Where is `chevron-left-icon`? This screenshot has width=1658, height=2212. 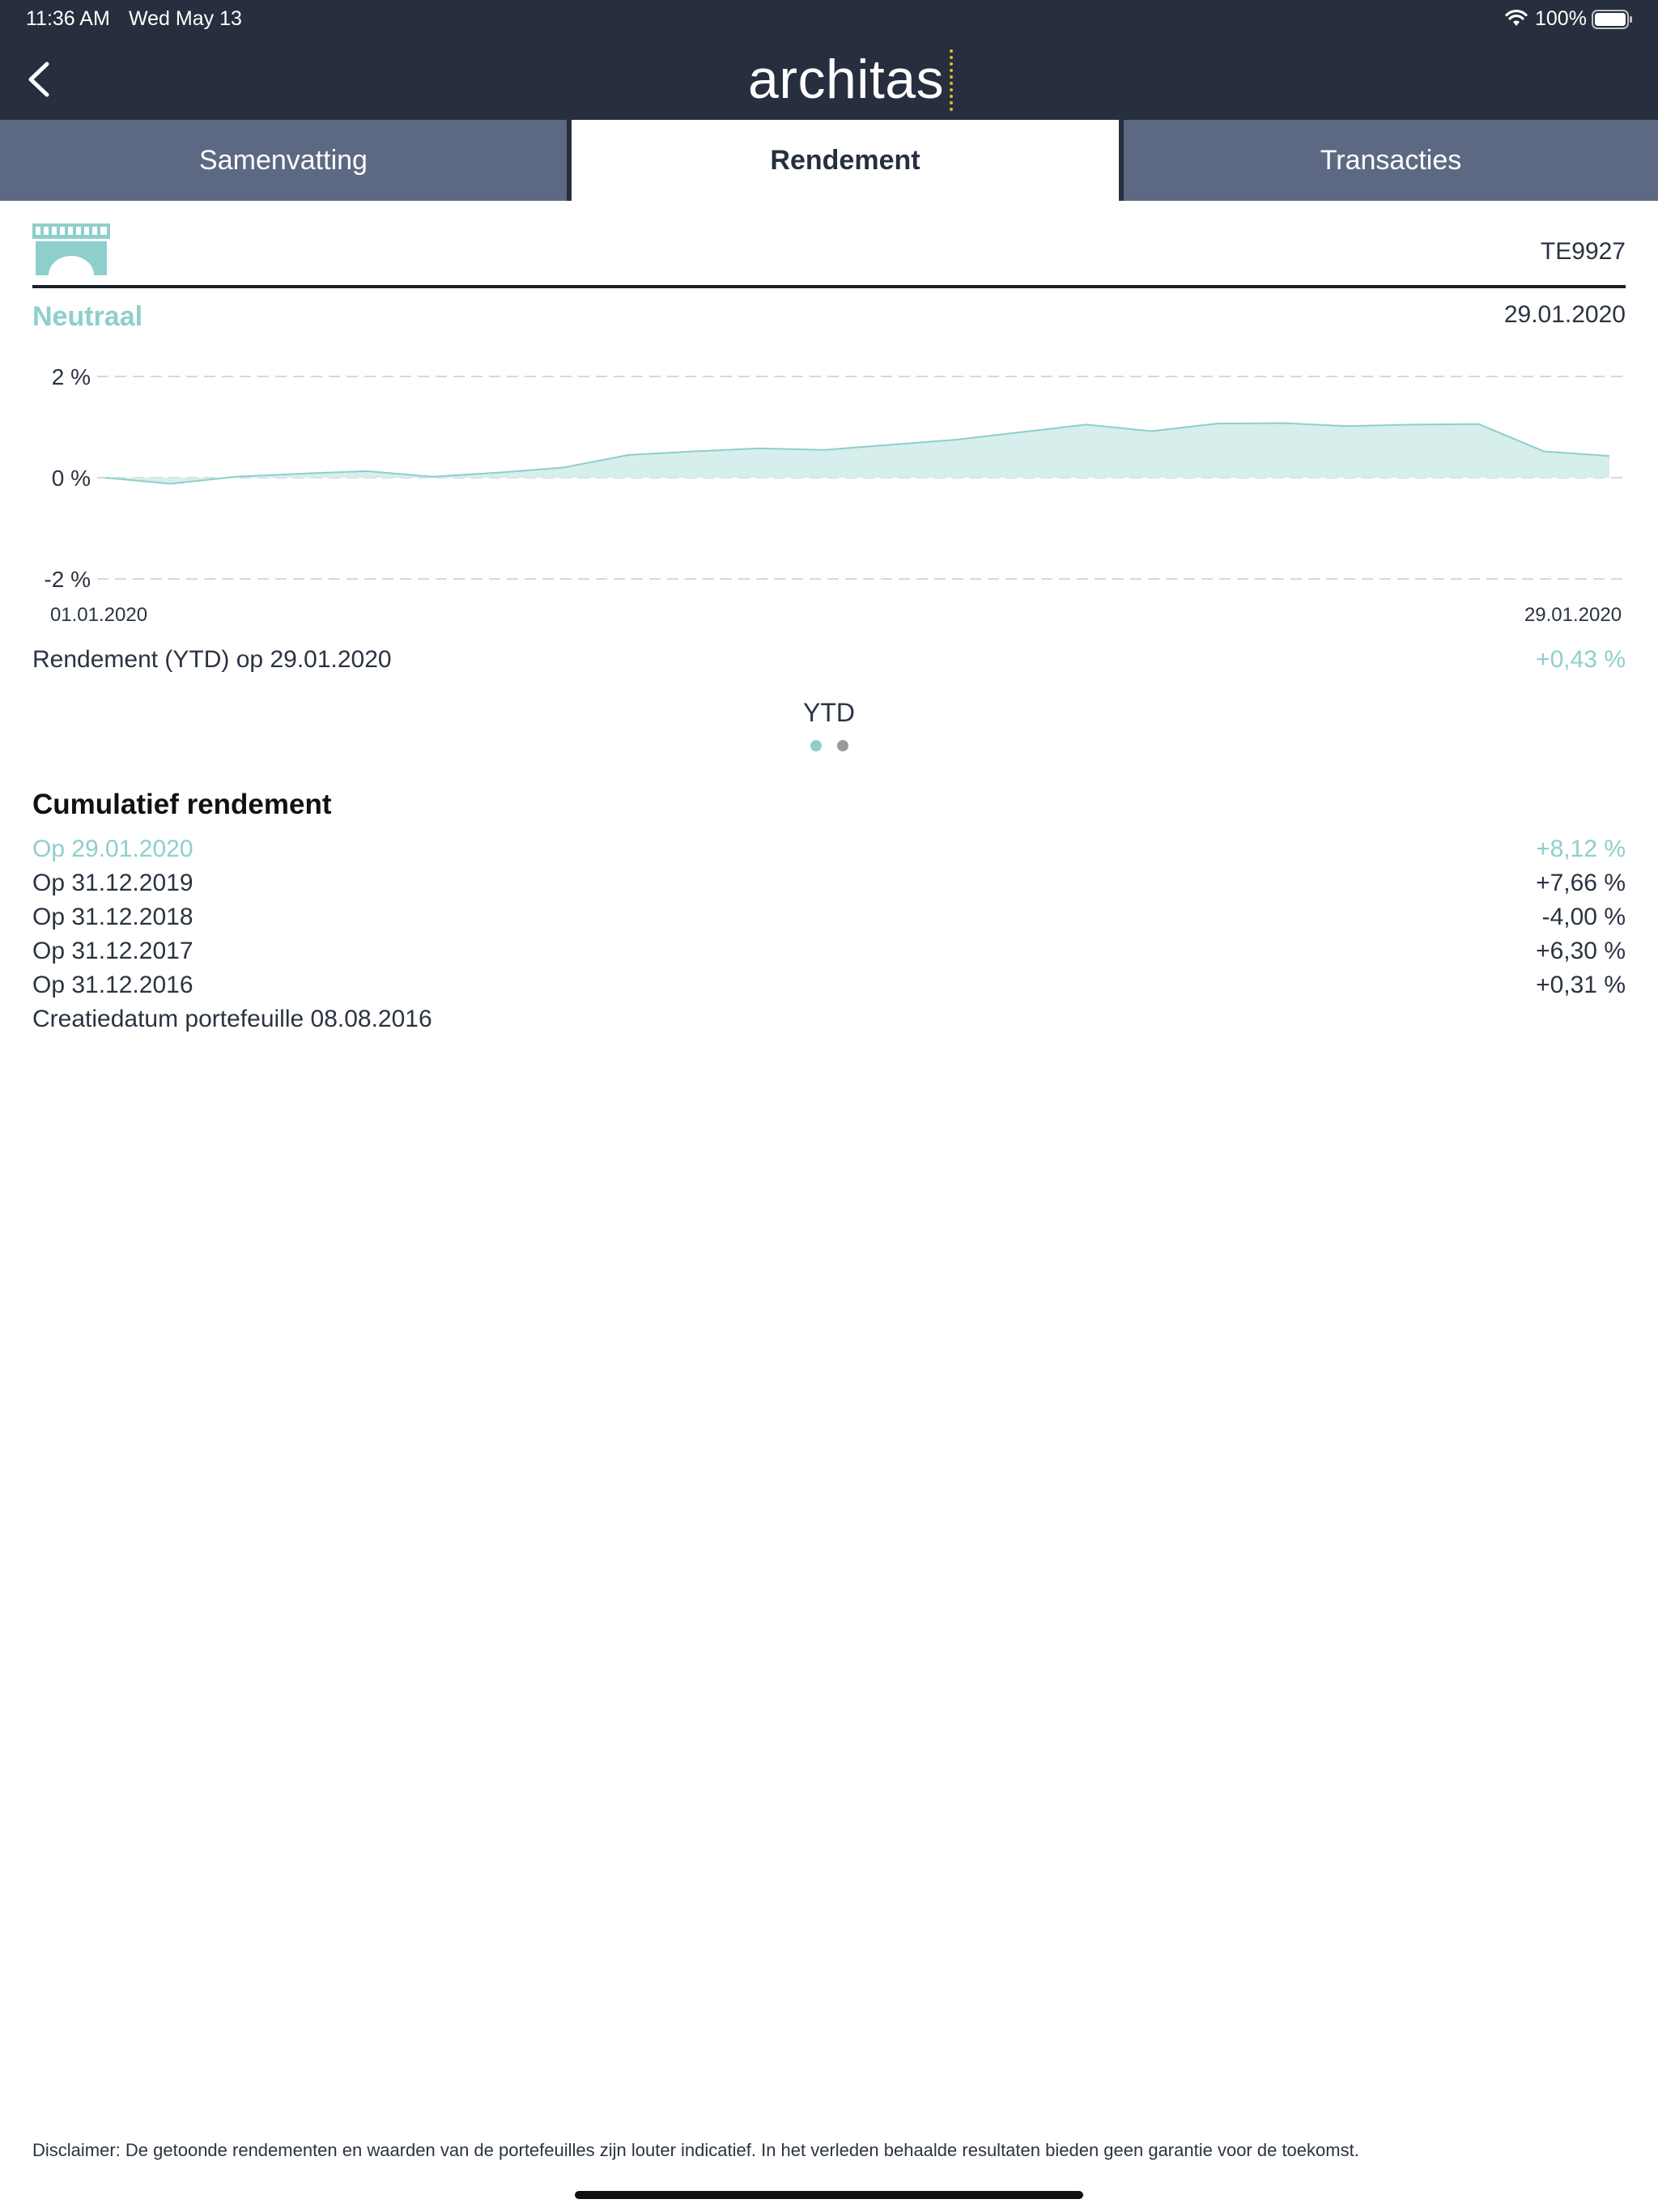 chevron-left-icon is located at coordinates (38, 79).